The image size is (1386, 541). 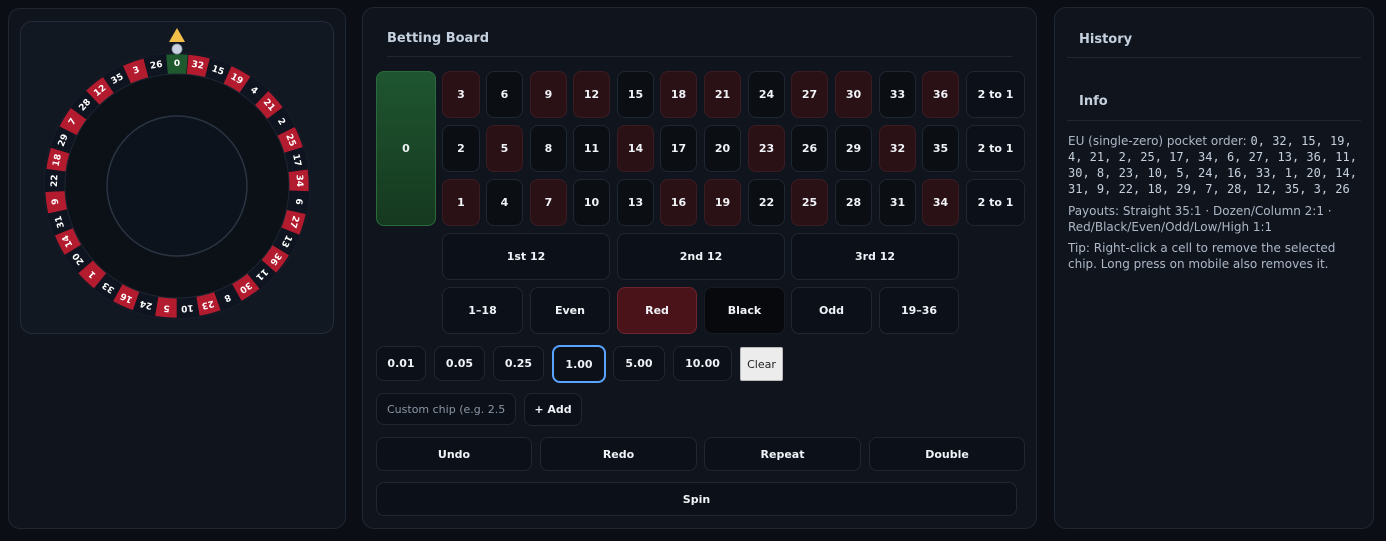 What do you see at coordinates (591, 94) in the screenshot?
I see `number-cell: 12` at bounding box center [591, 94].